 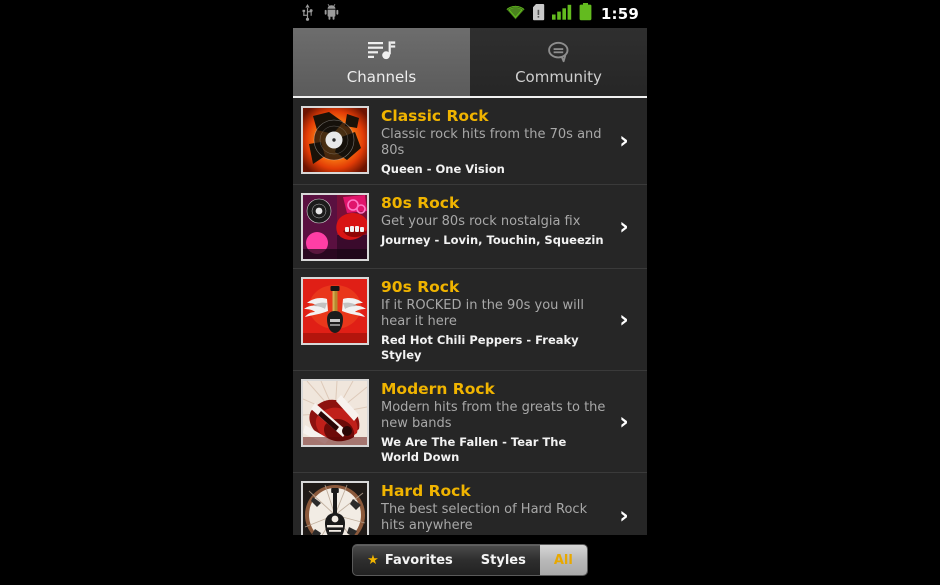 What do you see at coordinates (335, 413) in the screenshot?
I see `channel-thumbnail-modern-rock` at bounding box center [335, 413].